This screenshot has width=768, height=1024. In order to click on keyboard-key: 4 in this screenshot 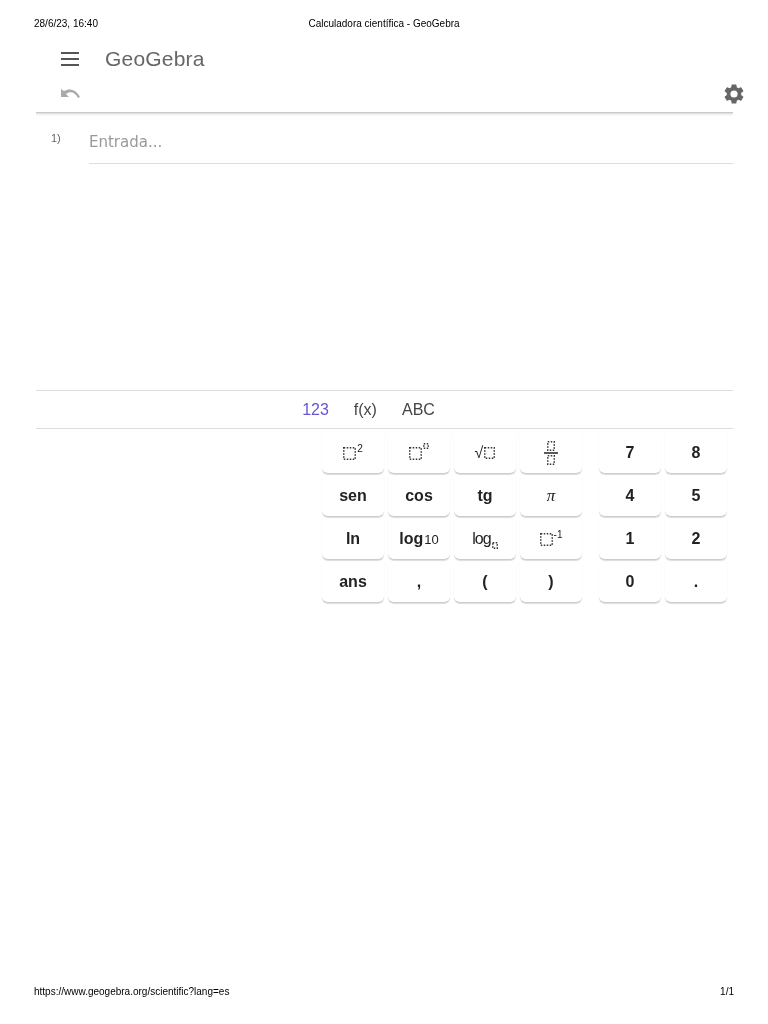, I will do `click(630, 496)`.